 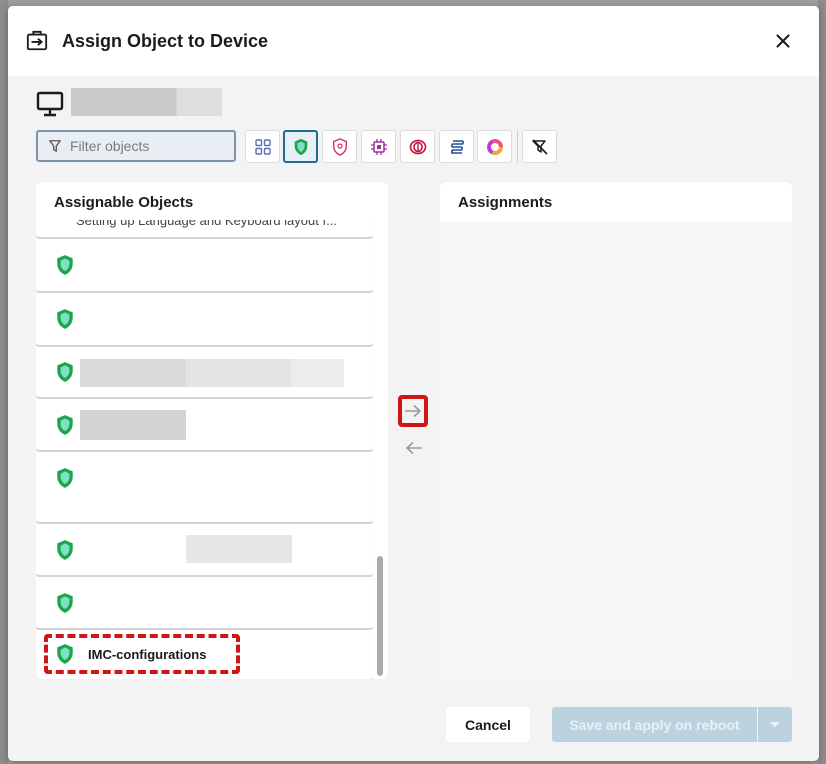 What do you see at coordinates (488, 724) in the screenshot?
I see `cancel-button: Cancel` at bounding box center [488, 724].